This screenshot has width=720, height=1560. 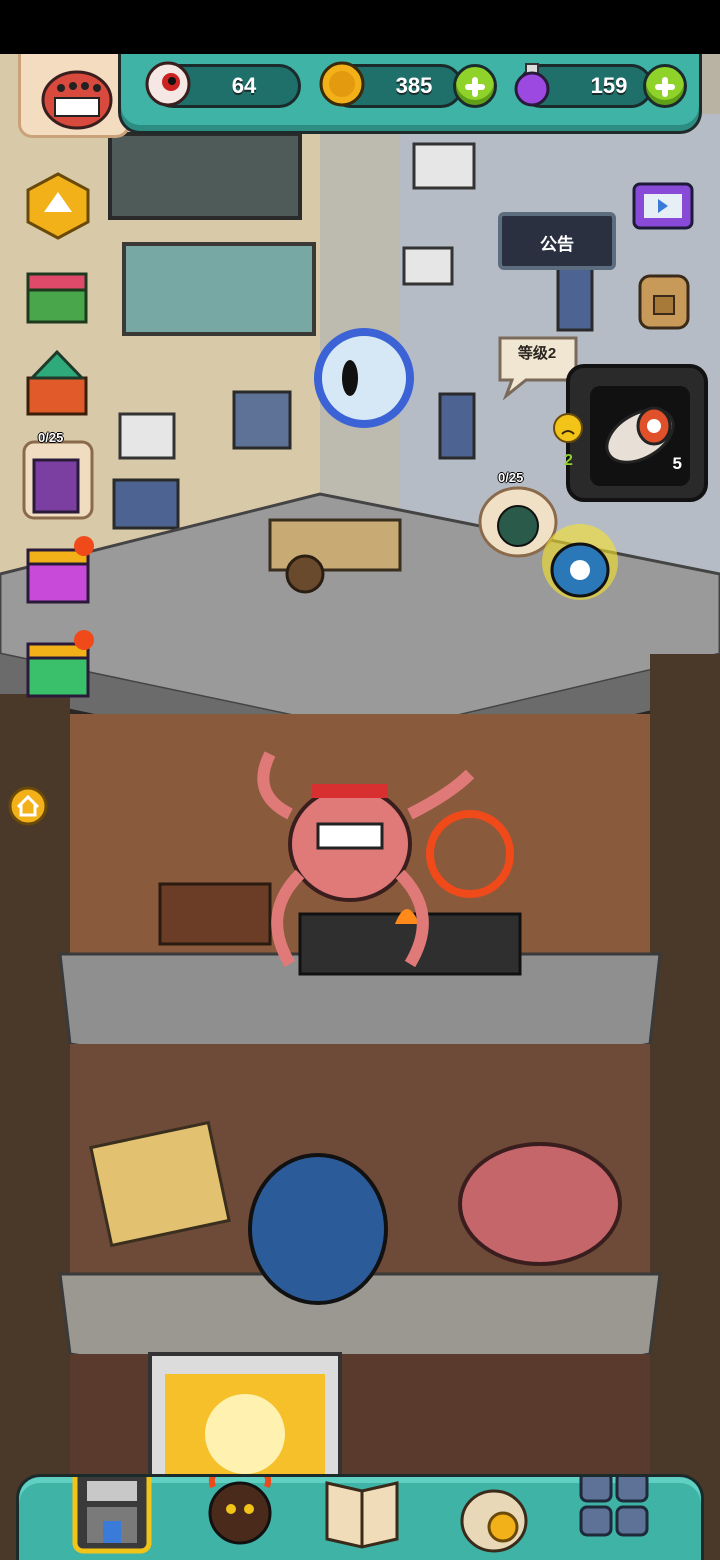 What do you see at coordinates (240, 1506) in the screenshot?
I see `monster-icon` at bounding box center [240, 1506].